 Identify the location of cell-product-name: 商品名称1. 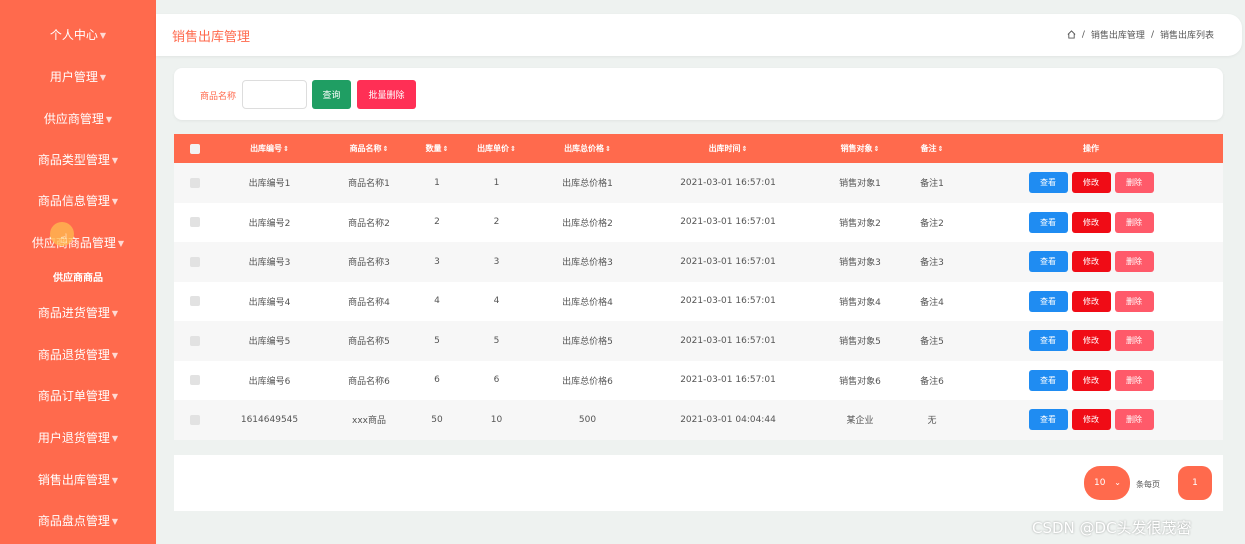
(369, 184).